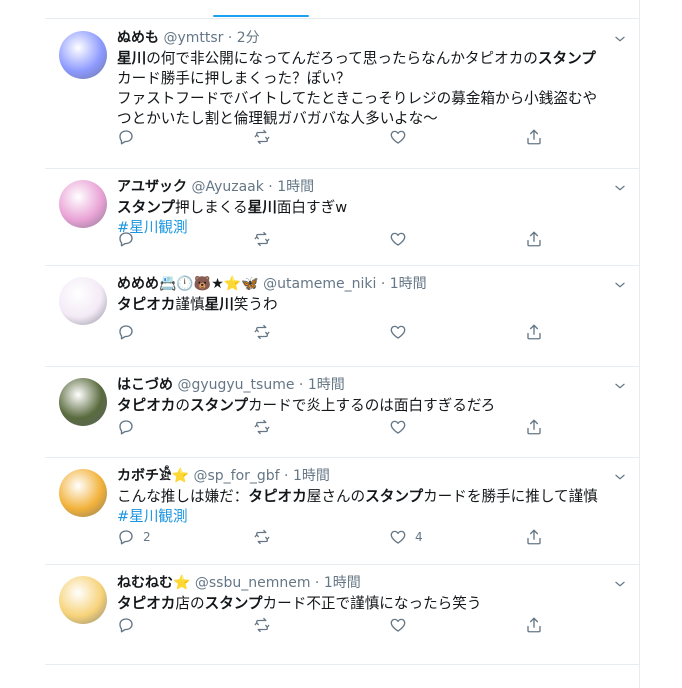  I want to click on like-button: 4, so click(406, 537).